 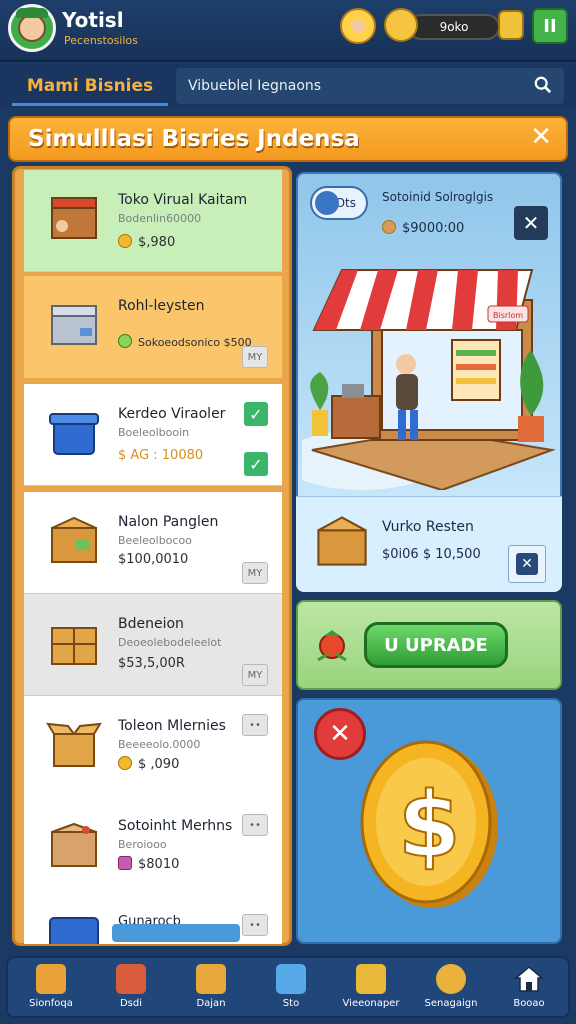 I want to click on package-icon, so click(x=74, y=646).